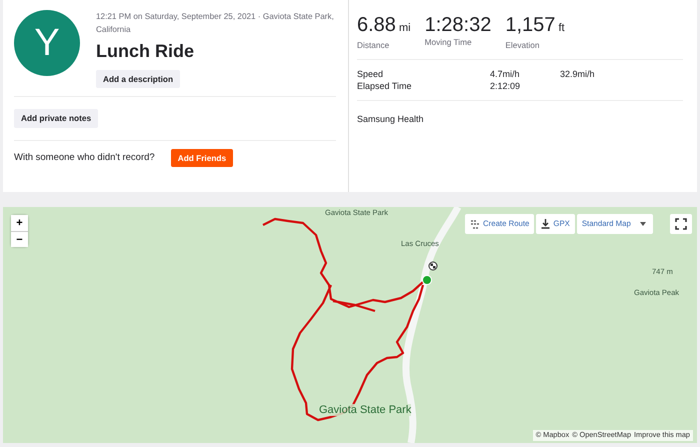 Image resolution: width=700 pixels, height=447 pixels. I want to click on start-marker, so click(427, 280).